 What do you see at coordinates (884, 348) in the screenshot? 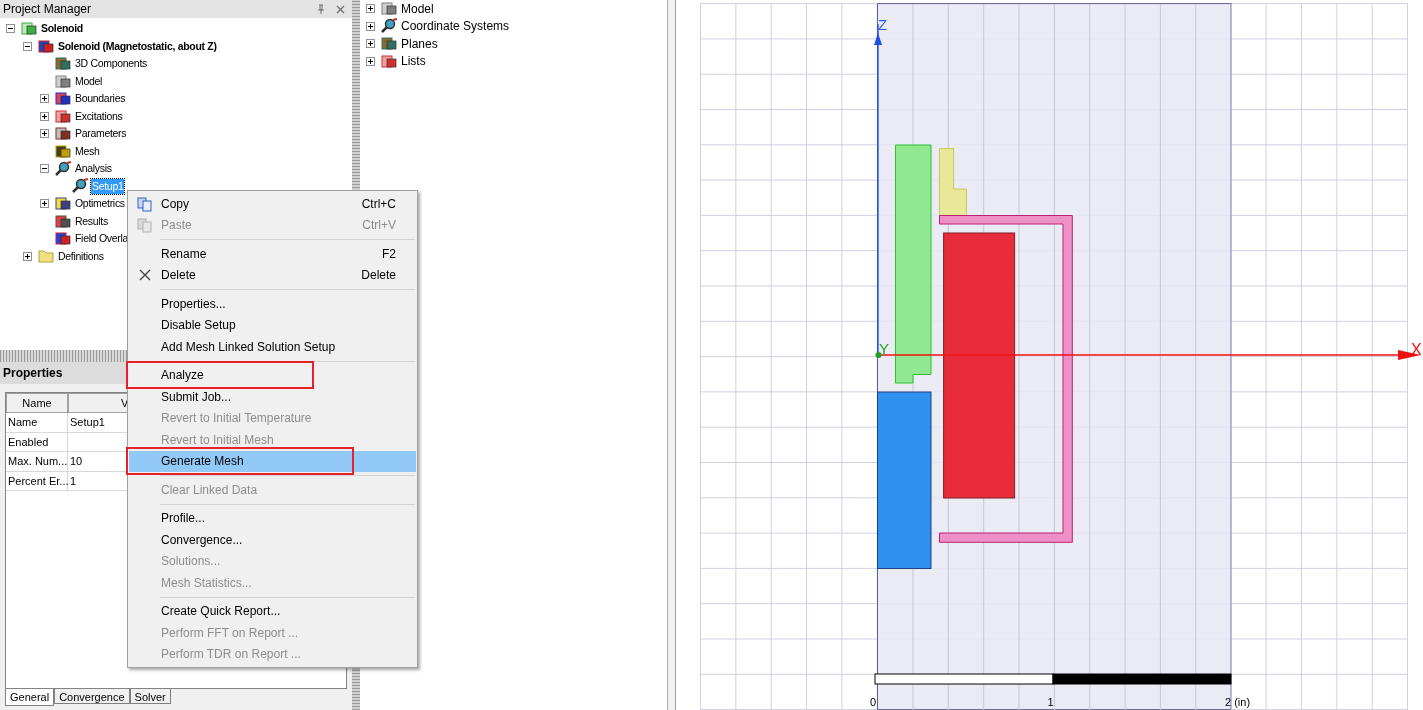
I see `axis-label: Y` at bounding box center [884, 348].